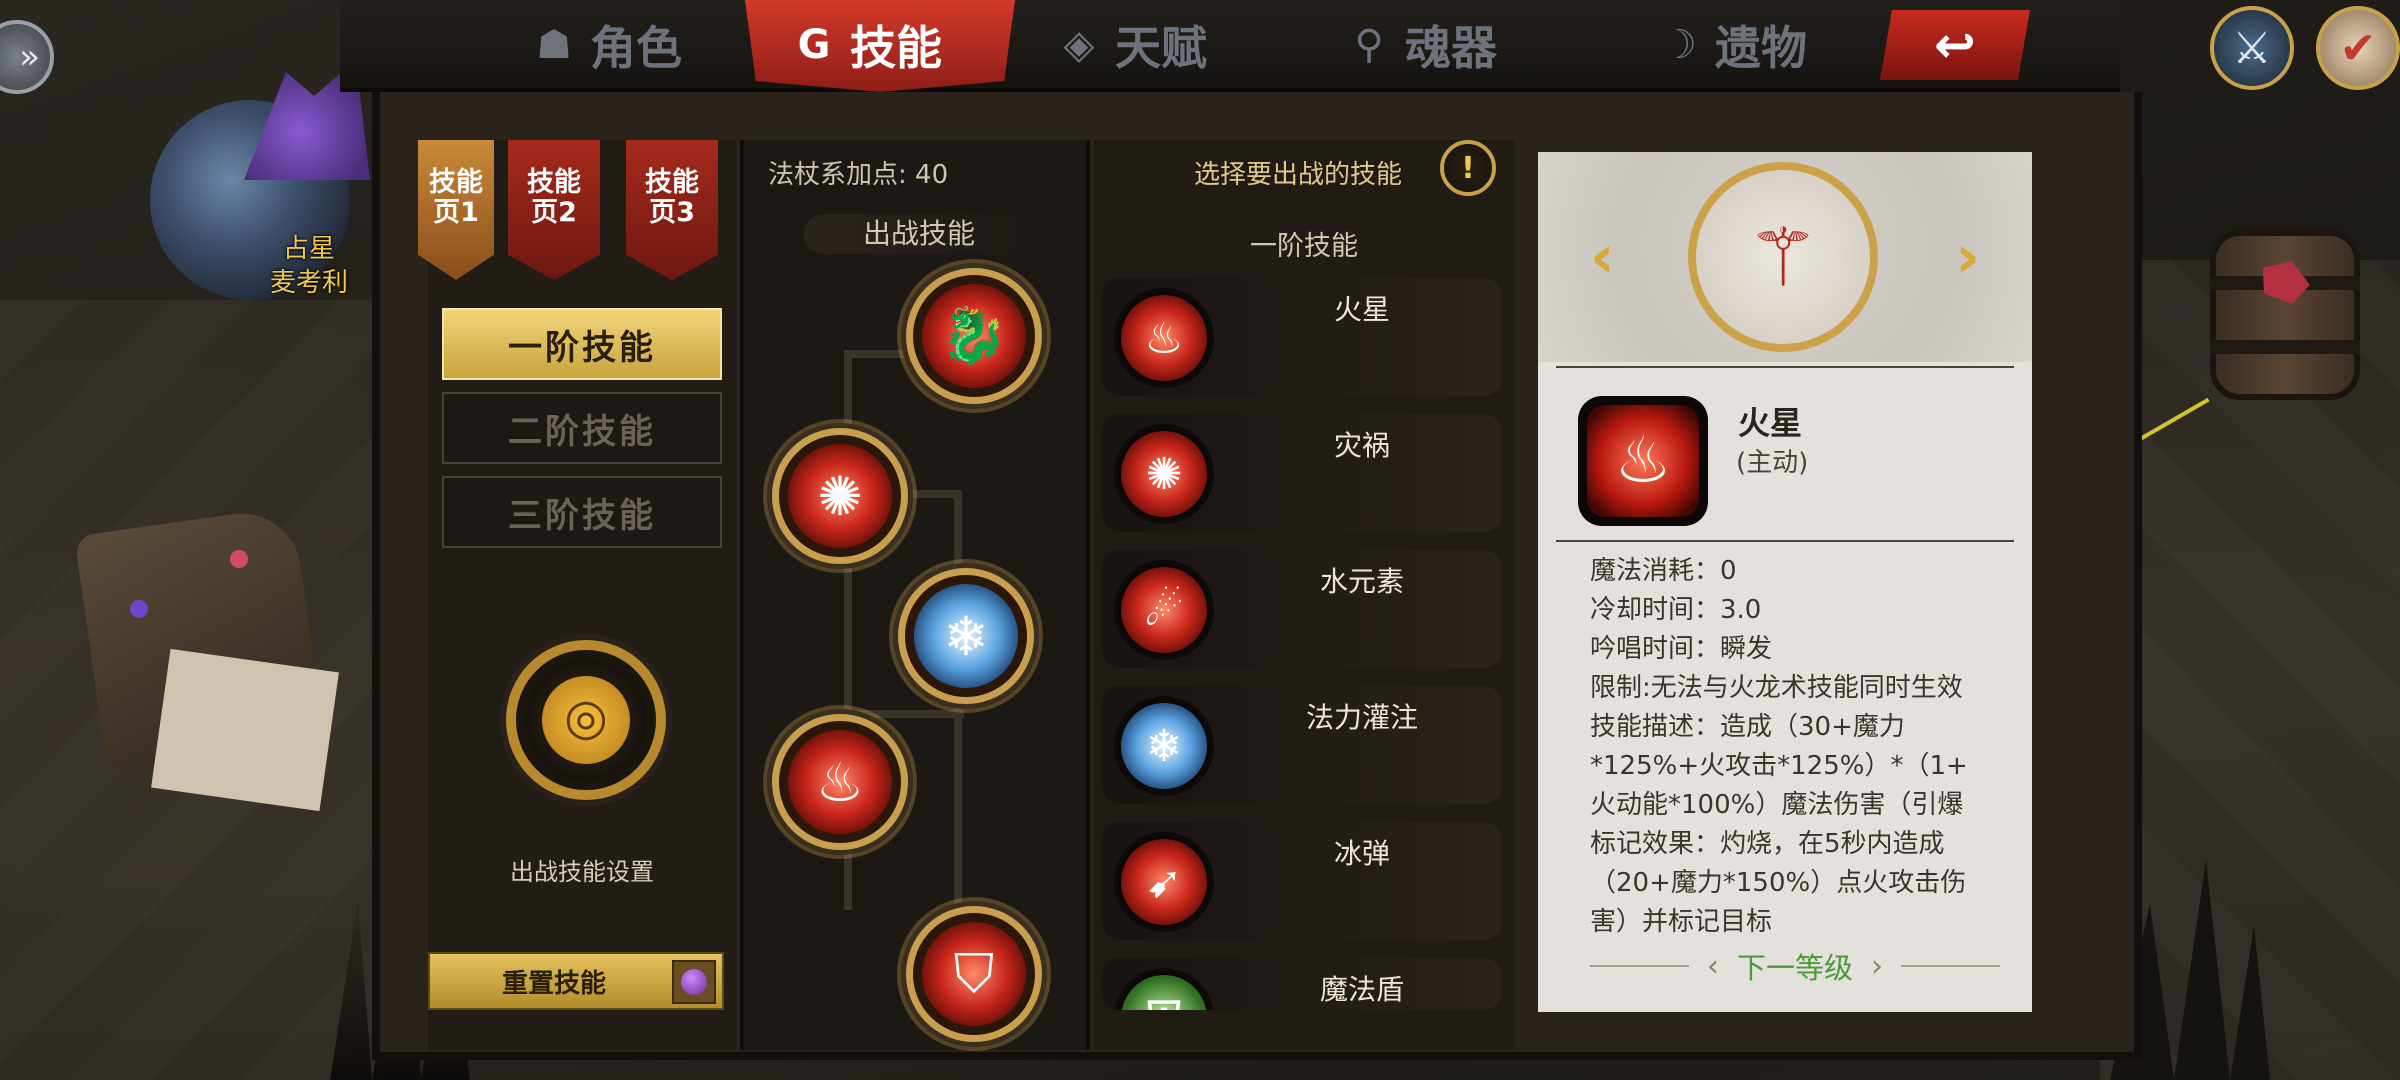 The height and width of the screenshot is (1080, 2400). Describe the element at coordinates (1302, 881) in the screenshot. I see `skill-item-bingdan: ➹ 冰弹` at that location.